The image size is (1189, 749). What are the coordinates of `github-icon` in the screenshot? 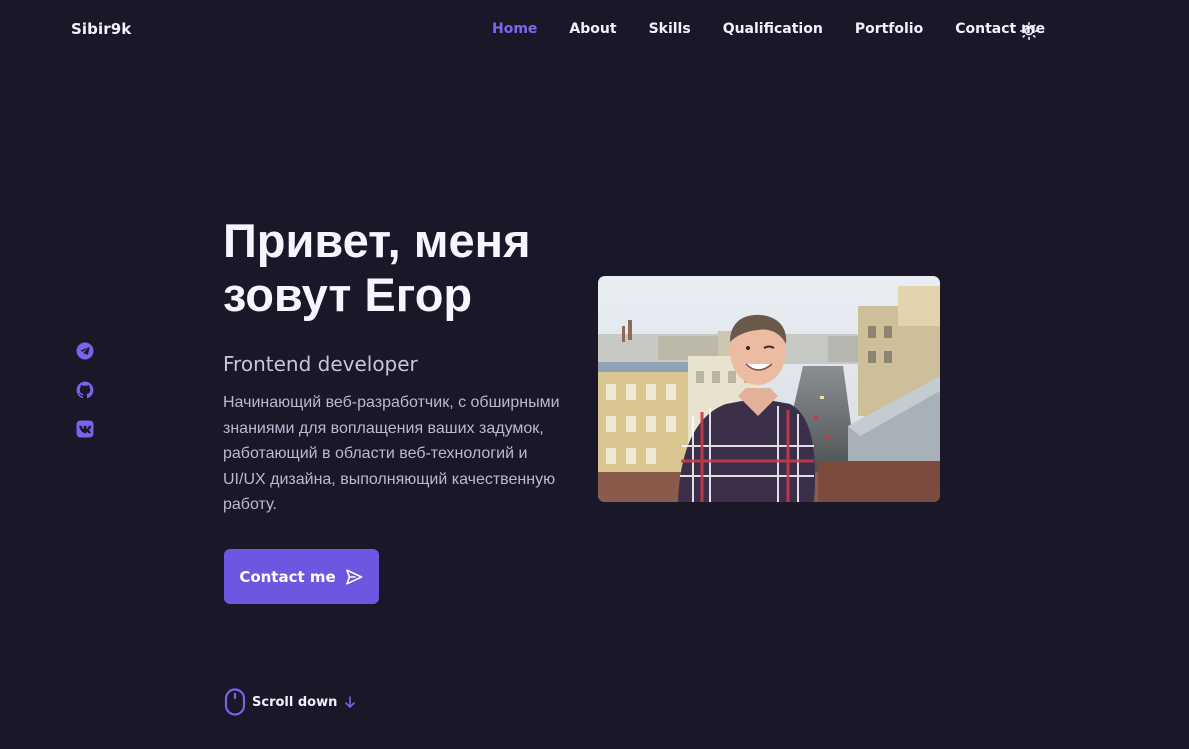 It's located at (85, 390).